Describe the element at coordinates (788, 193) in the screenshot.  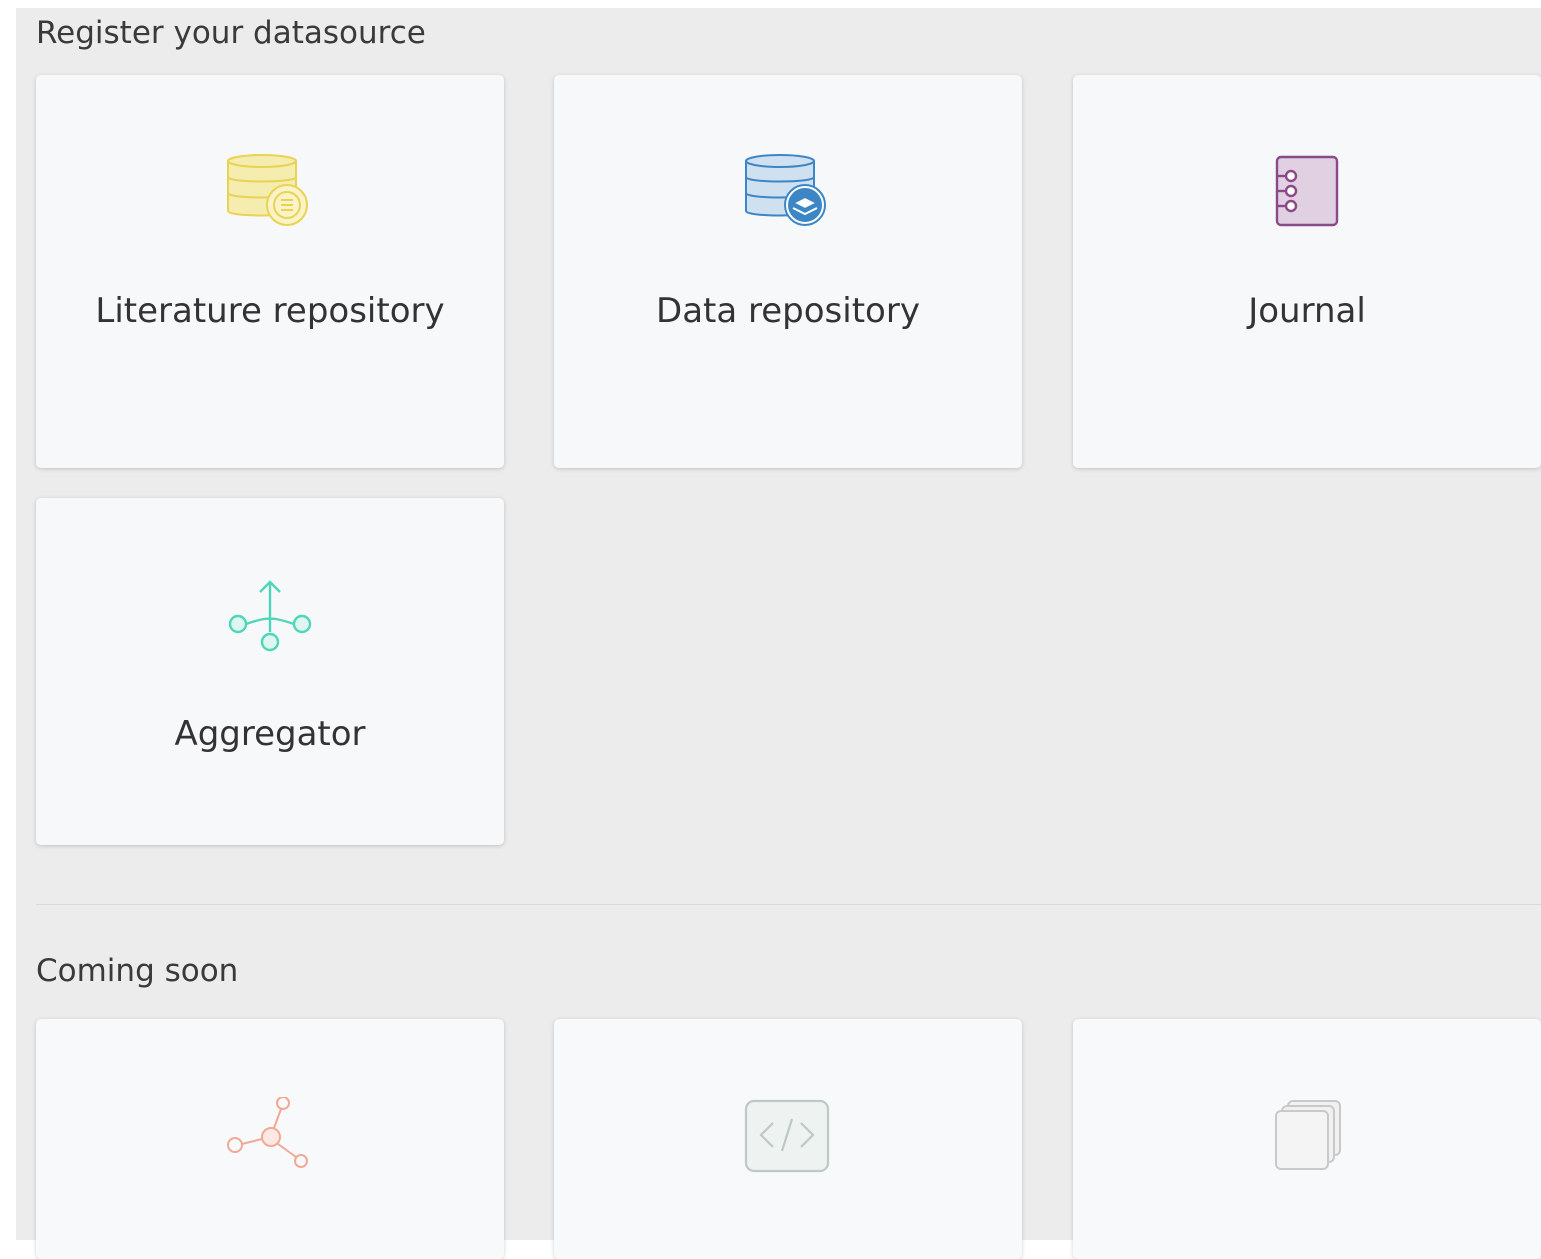
I see `data-repository-icon` at that location.